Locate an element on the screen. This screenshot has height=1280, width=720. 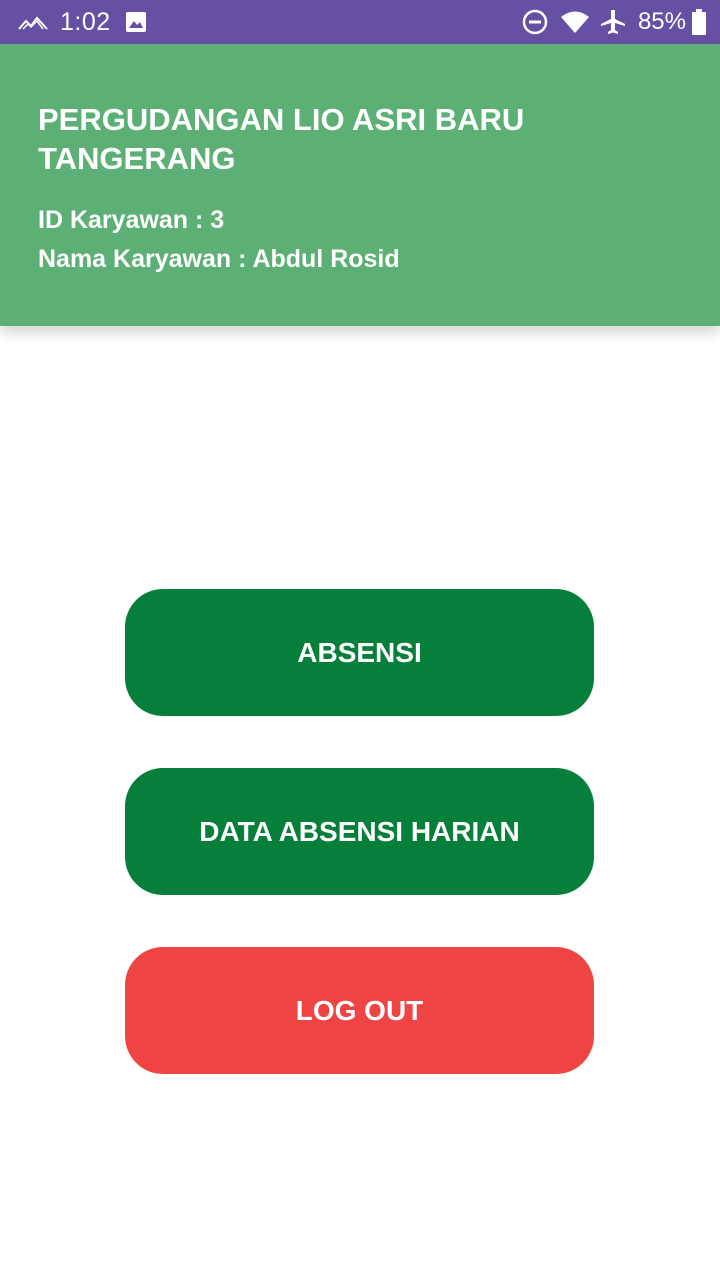
wifi-icon is located at coordinates (575, 22).